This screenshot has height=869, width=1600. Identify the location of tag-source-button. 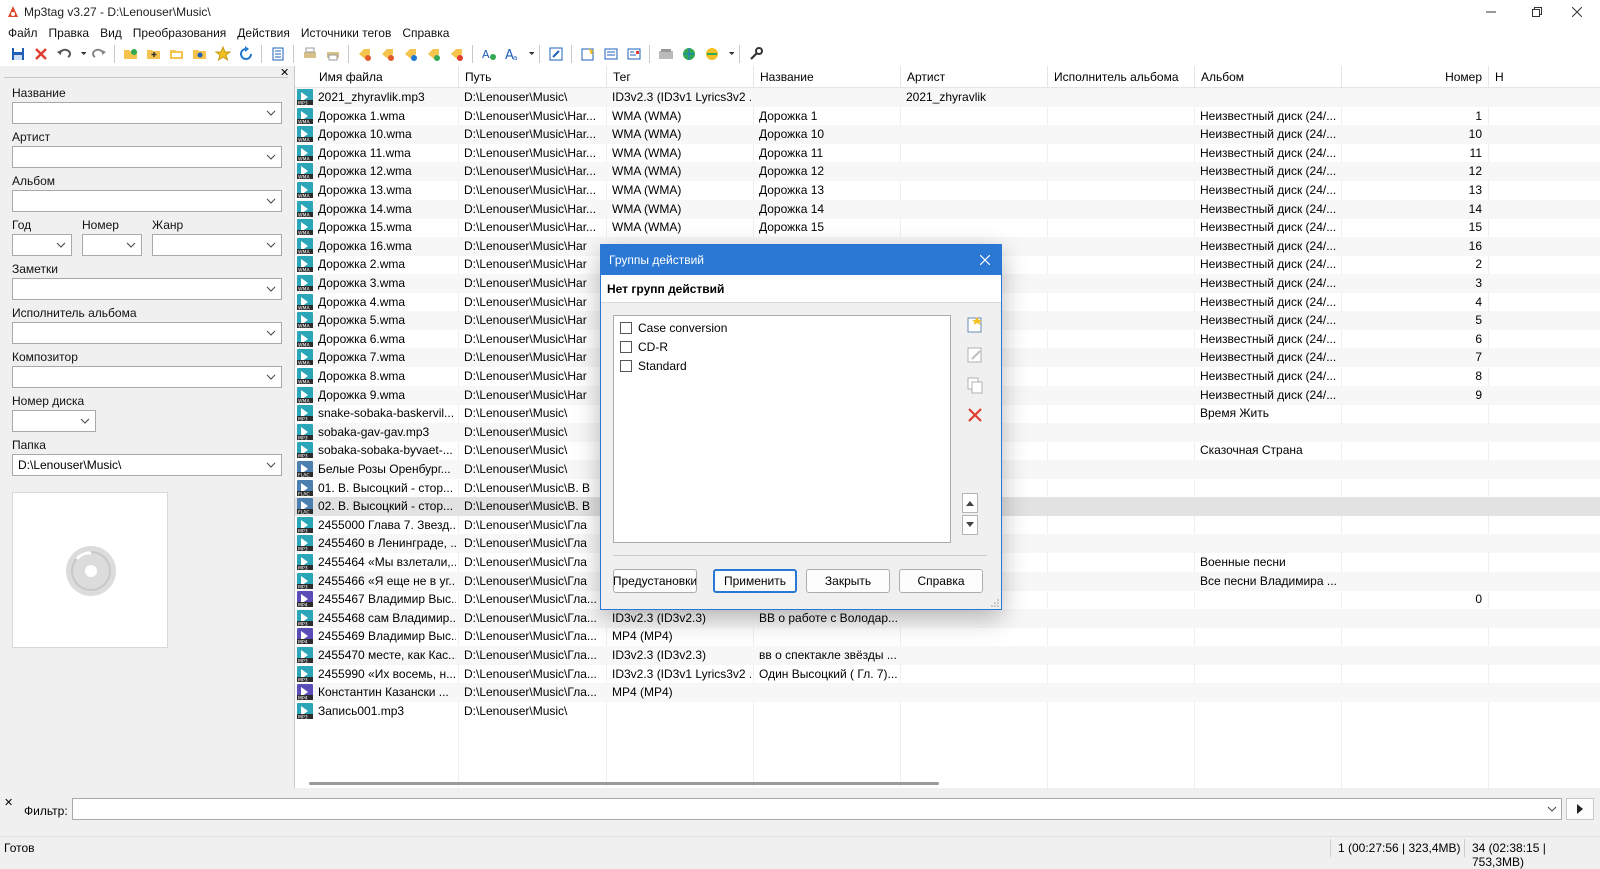
(665, 54).